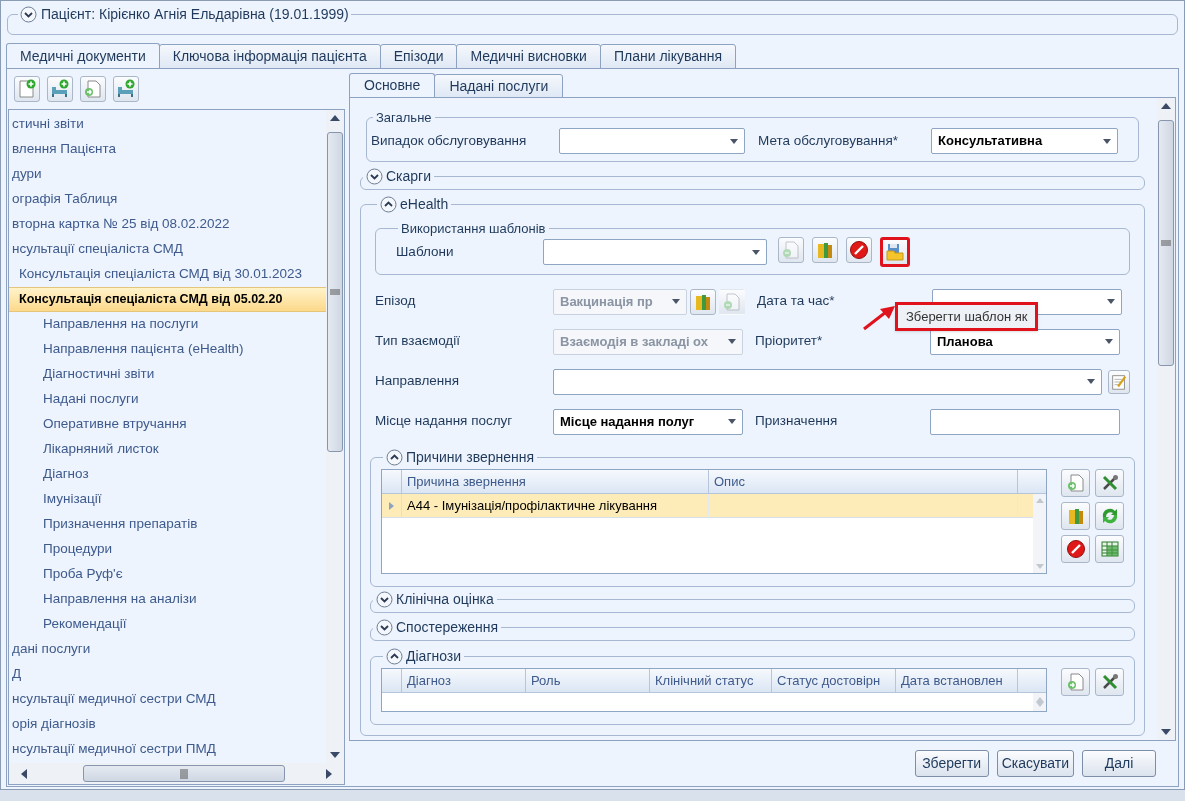  What do you see at coordinates (834, 680) in the screenshot?
I see `column-header: Статус достовірн` at bounding box center [834, 680].